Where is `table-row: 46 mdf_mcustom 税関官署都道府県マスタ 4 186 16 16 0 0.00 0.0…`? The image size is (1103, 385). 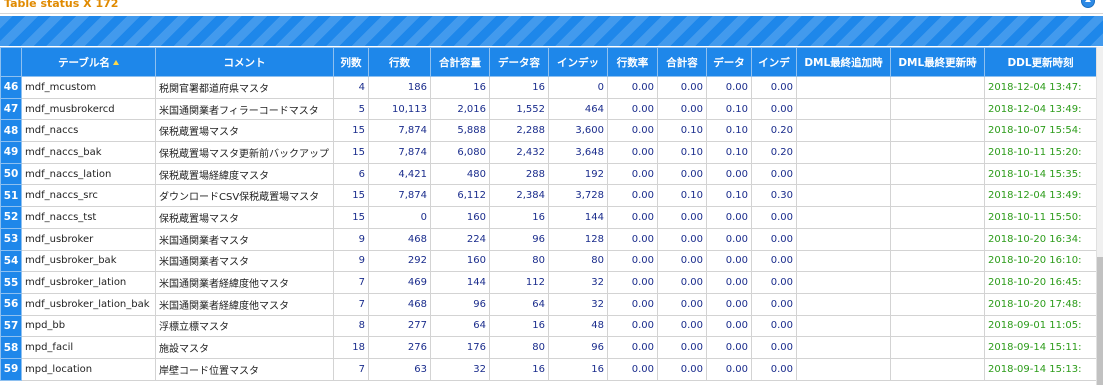 table-row: 46 mdf_mcustom 税関官署都道府県マスタ 4 186 16 16 0 0.00 0.0… is located at coordinates (548, 87).